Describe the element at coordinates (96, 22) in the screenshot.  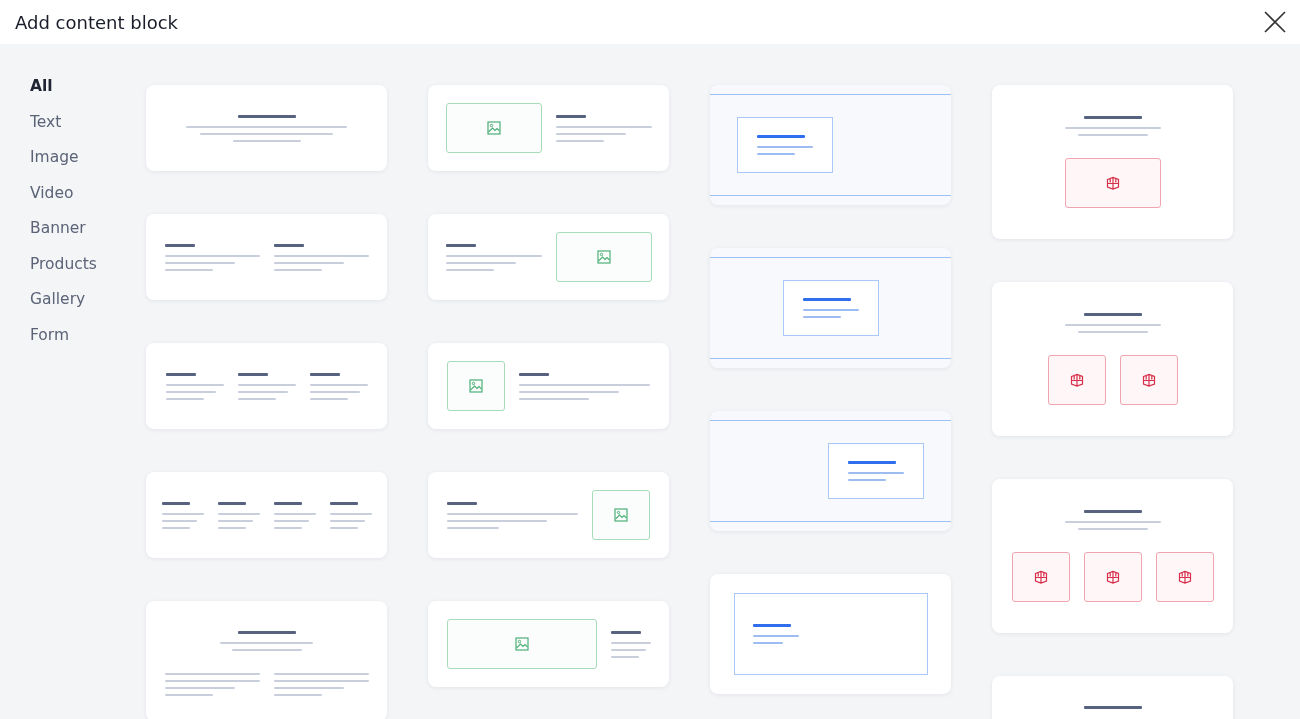
I see `dialog-title: Add content block` at that location.